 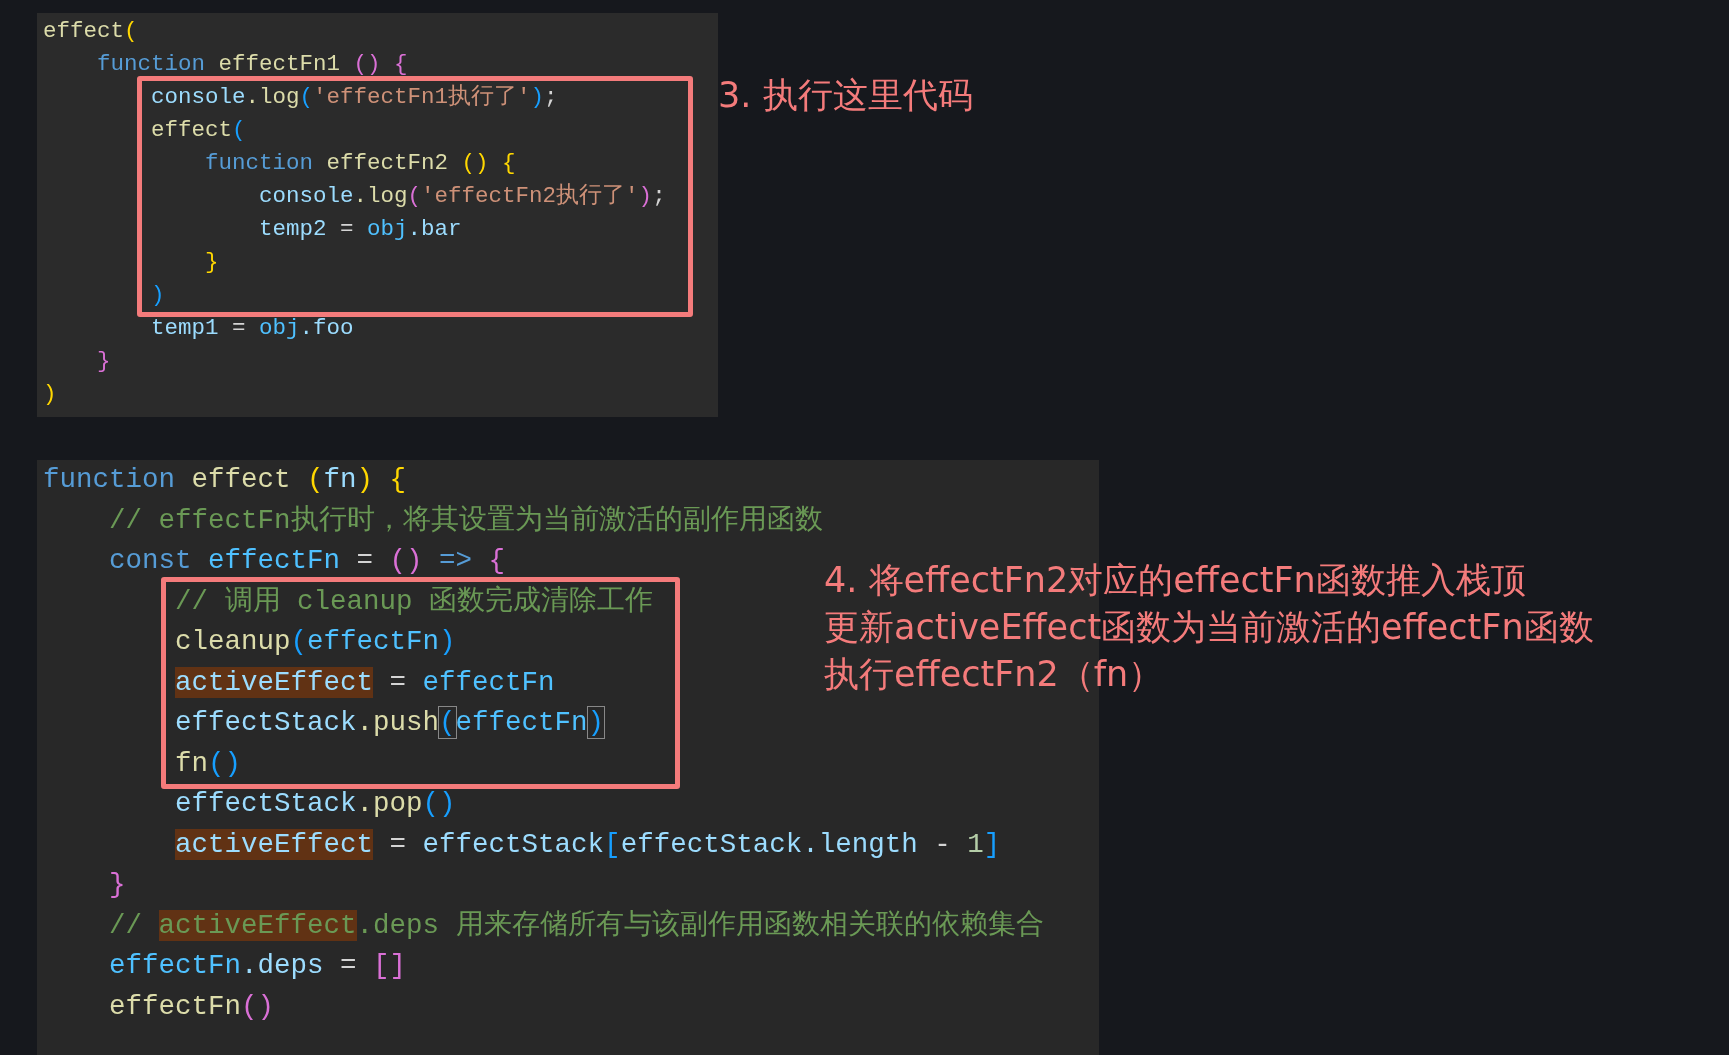 What do you see at coordinates (208, 763) in the screenshot?
I see `code-line: fn()` at bounding box center [208, 763].